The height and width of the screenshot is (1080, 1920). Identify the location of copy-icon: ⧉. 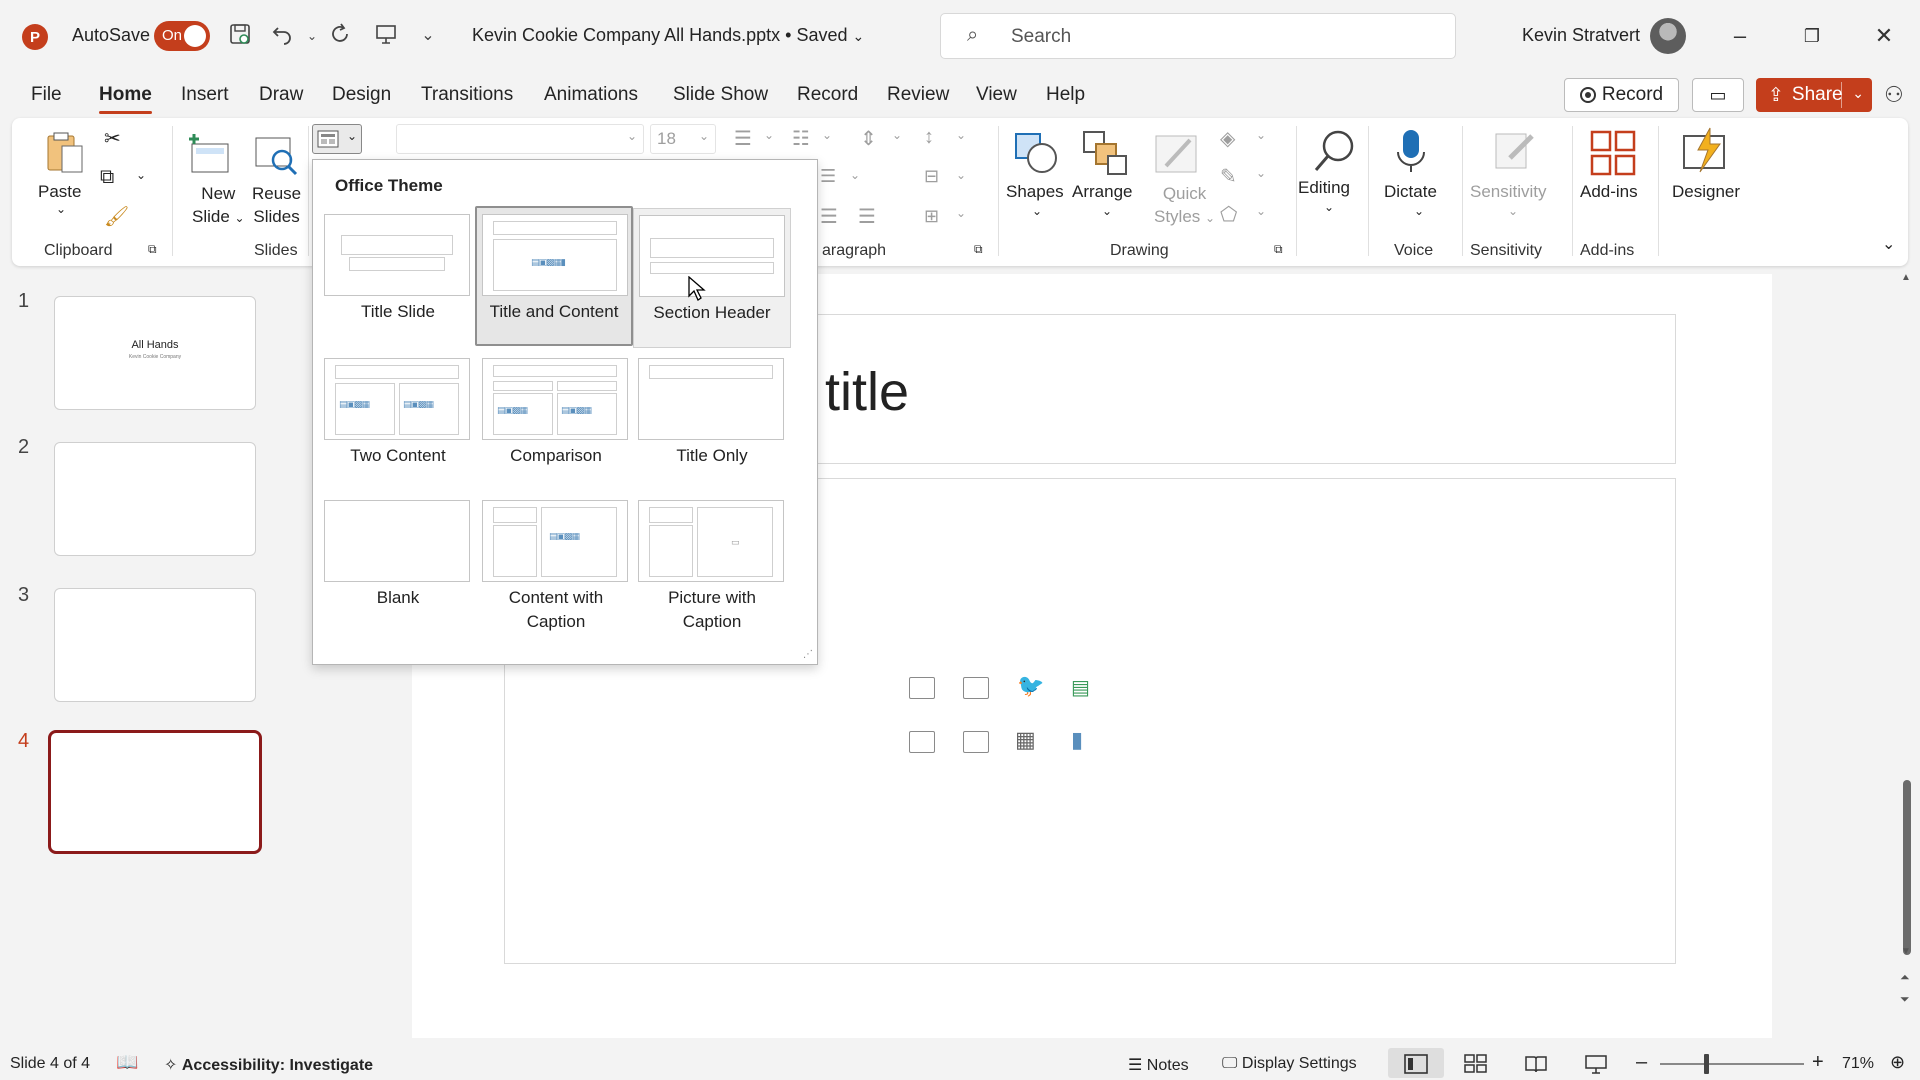
(107, 177).